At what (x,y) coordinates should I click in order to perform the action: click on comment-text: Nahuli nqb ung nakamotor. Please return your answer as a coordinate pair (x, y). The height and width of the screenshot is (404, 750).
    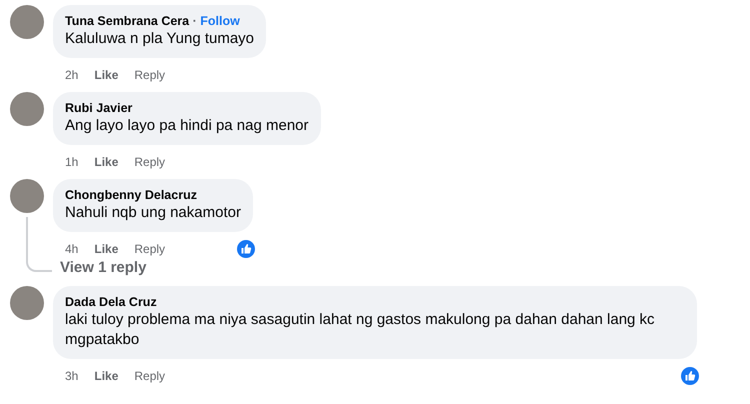
    Looking at the image, I should click on (153, 213).